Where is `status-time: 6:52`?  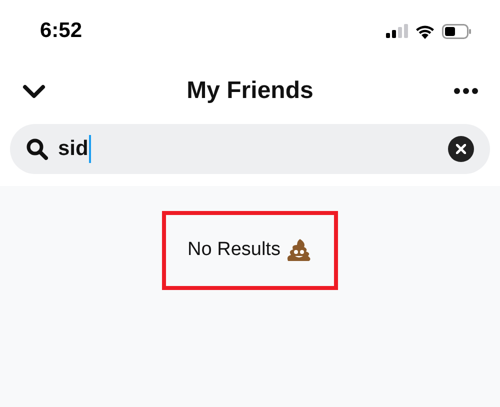 status-time: 6:52 is located at coordinates (61, 31).